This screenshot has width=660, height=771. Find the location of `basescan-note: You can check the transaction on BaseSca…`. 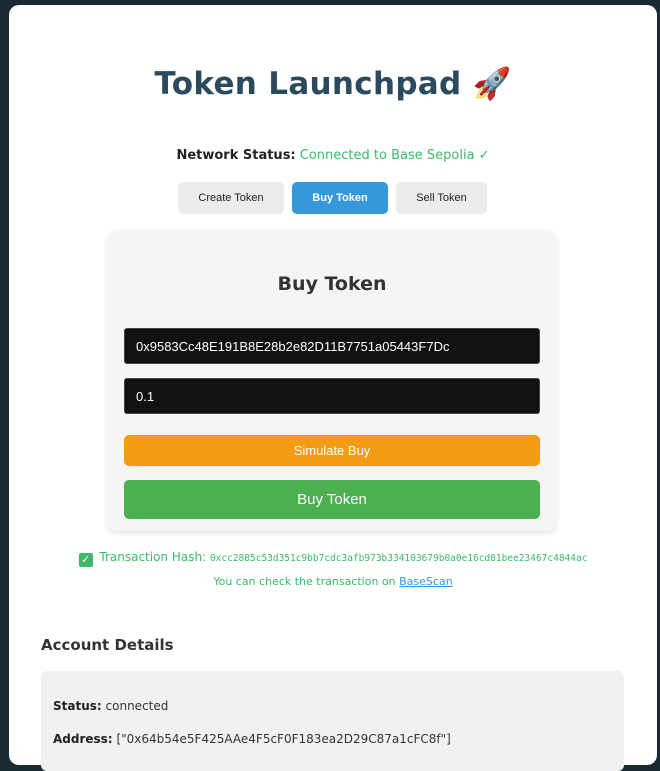

basescan-note: You can check the transaction on BaseSca… is located at coordinates (333, 581).